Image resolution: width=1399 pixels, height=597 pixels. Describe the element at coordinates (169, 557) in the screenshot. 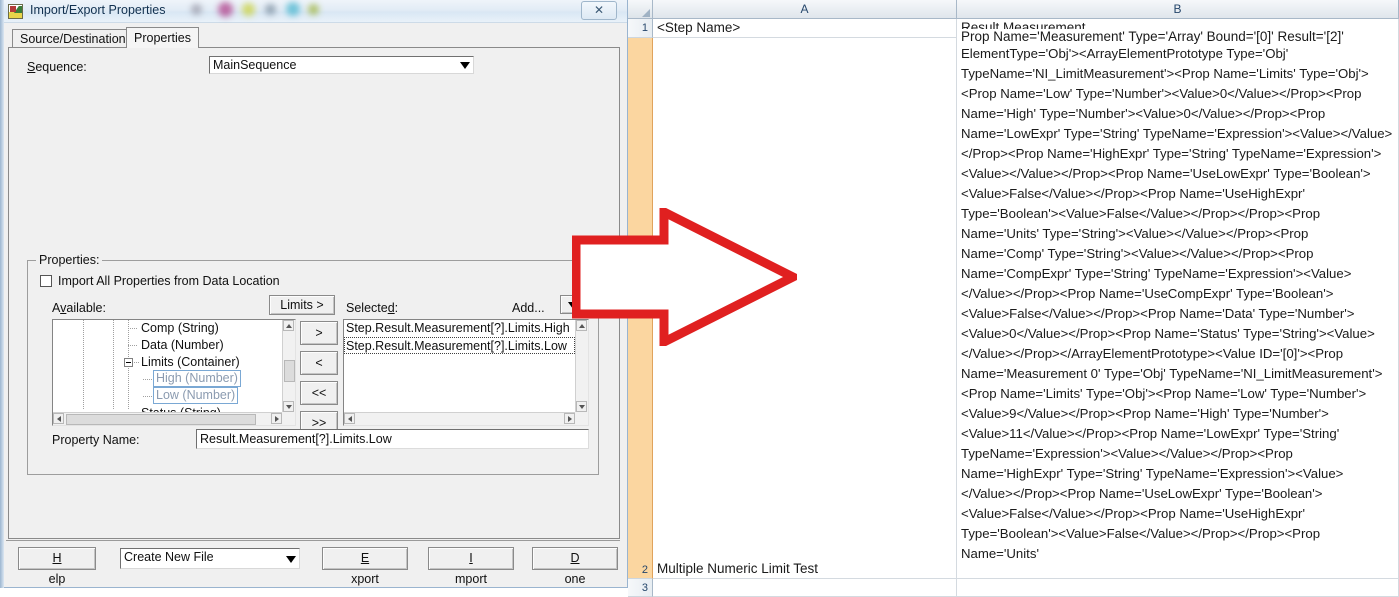

I see `file-mode-value: Create New File` at that location.